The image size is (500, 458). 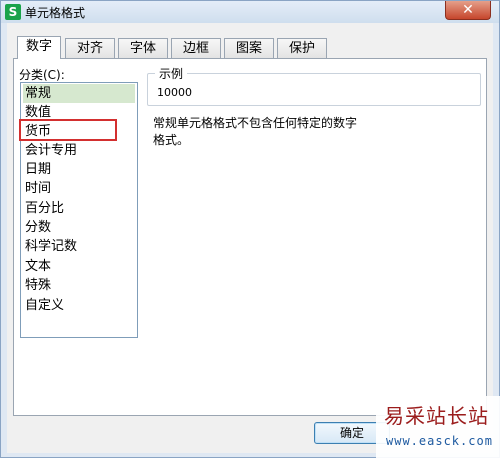 What do you see at coordinates (79, 285) in the screenshot?
I see `category-item-special: 特殊` at bounding box center [79, 285].